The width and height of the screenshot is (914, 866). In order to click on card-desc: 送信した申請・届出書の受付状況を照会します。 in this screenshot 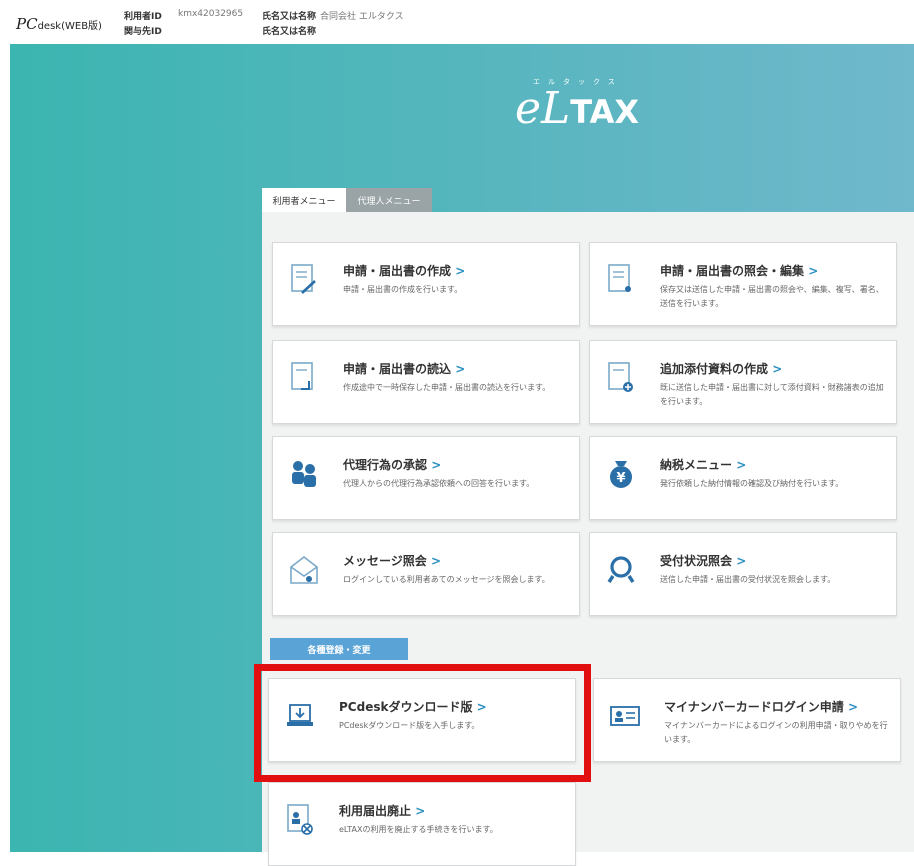, I will do `click(748, 579)`.